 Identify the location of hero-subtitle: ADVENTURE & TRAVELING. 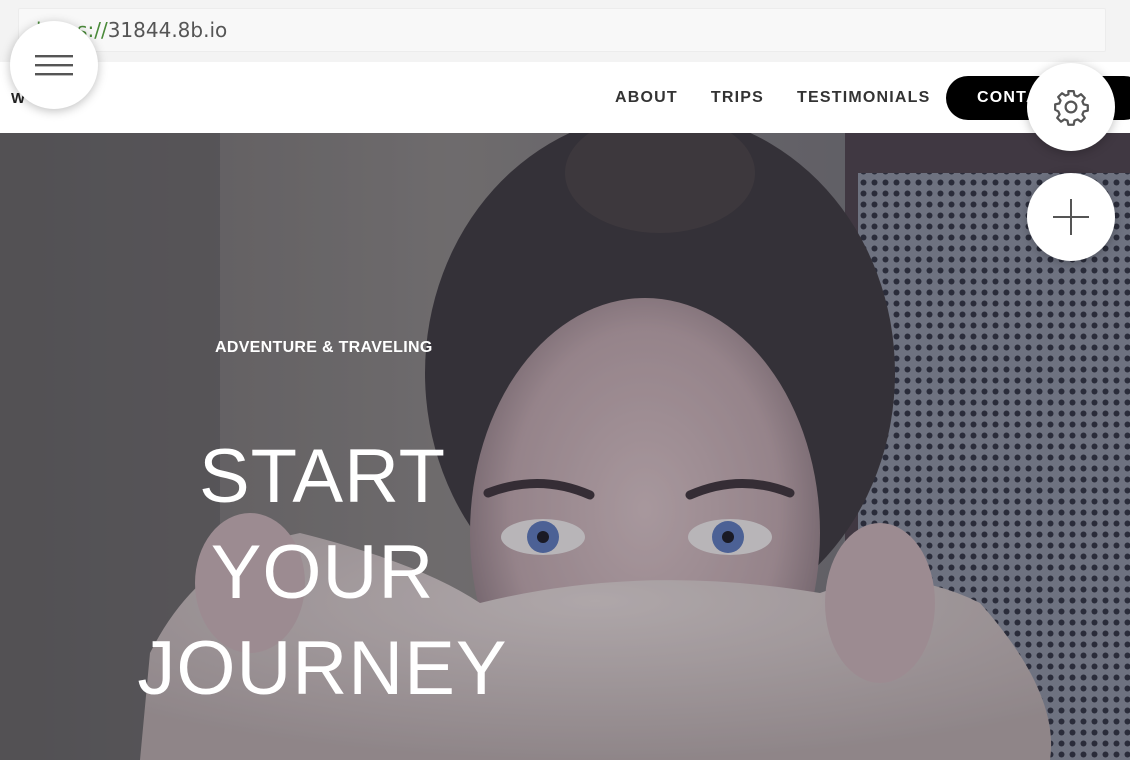
(324, 347).